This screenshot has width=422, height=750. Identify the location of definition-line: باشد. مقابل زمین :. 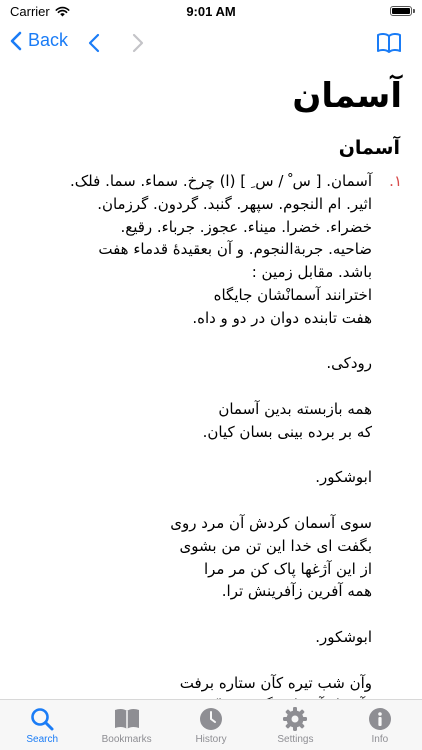
(311, 272).